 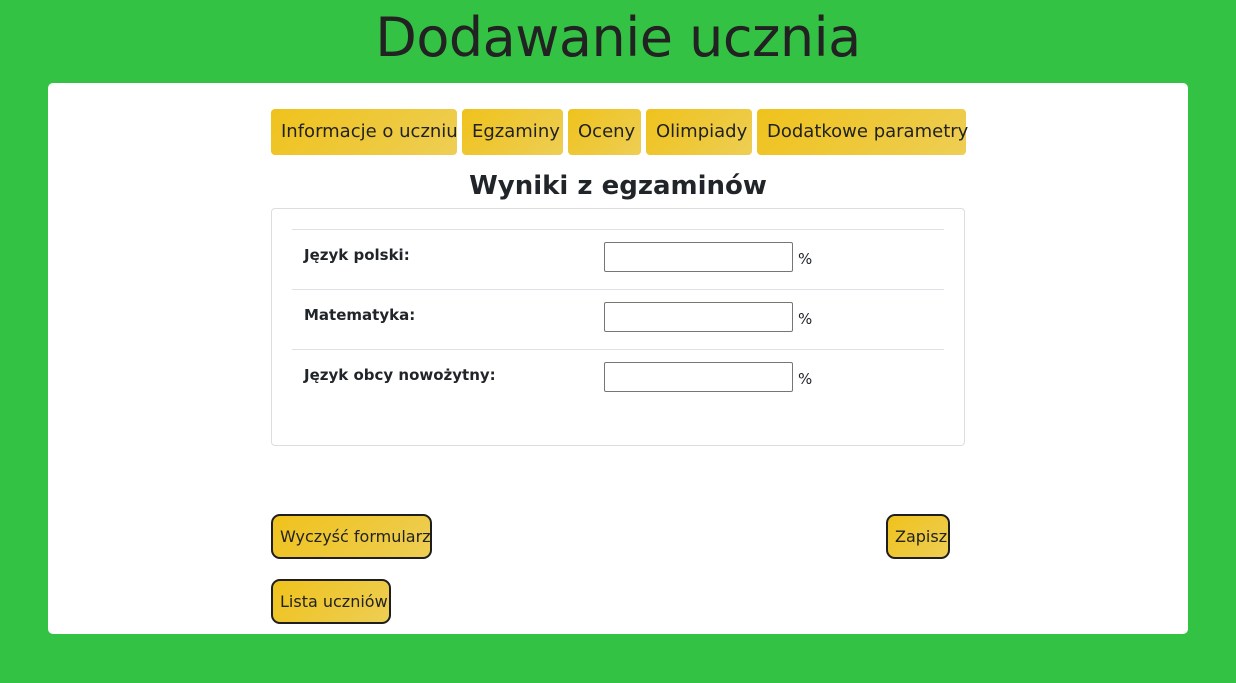 I want to click on tab-exams: Egzaminy, so click(x=512, y=132).